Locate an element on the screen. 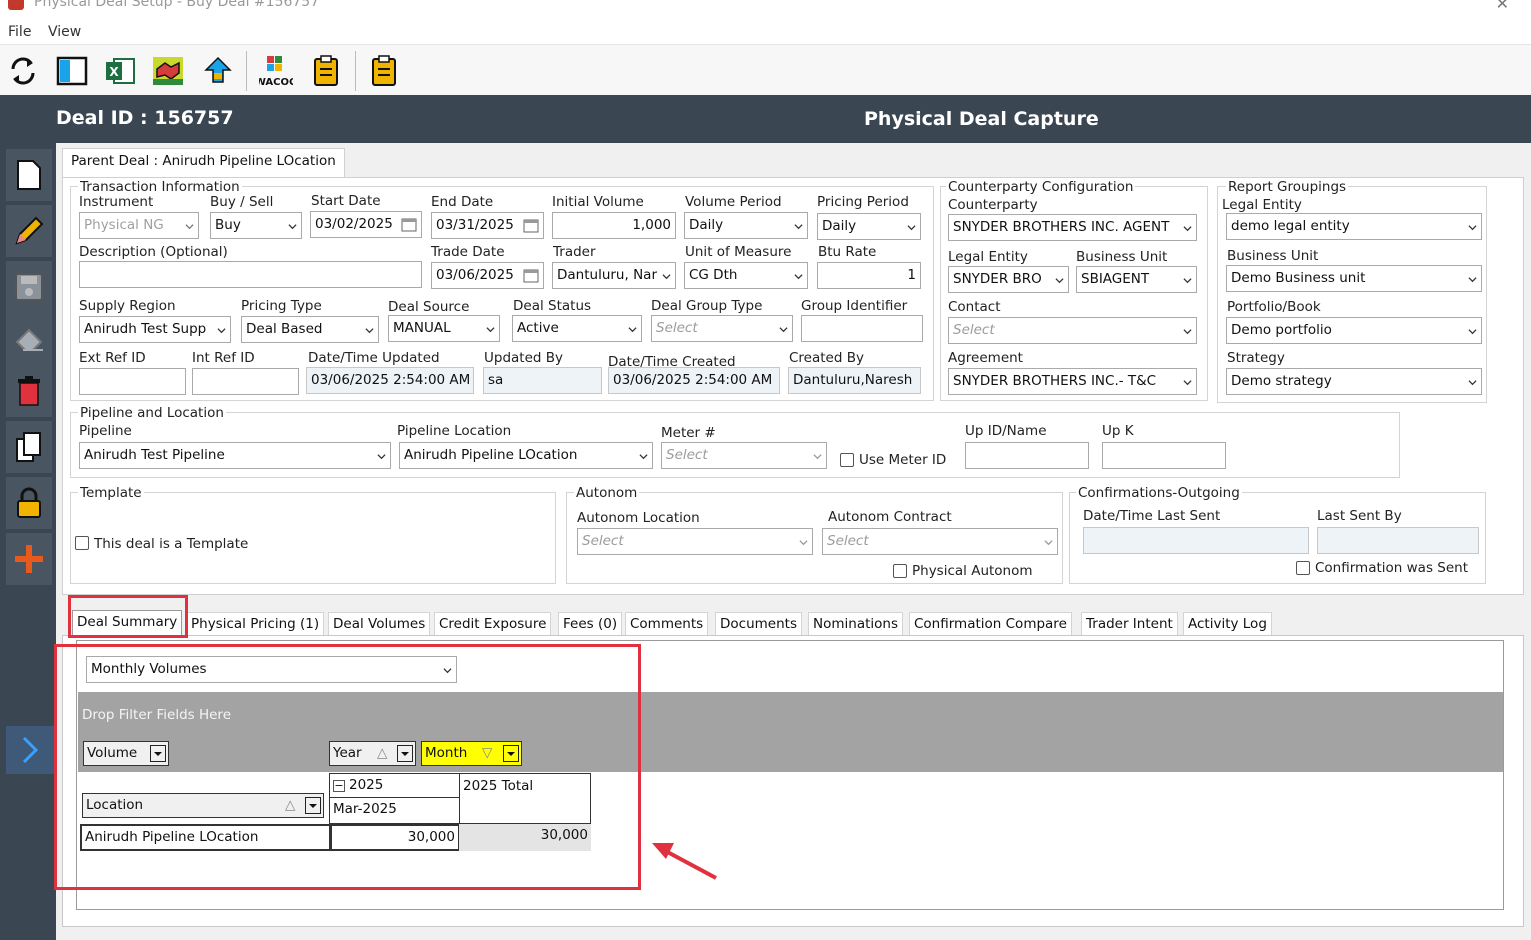 This screenshot has height=940, width=1531. tab-confirmation-compare: Confirmation Compare is located at coordinates (990, 624).